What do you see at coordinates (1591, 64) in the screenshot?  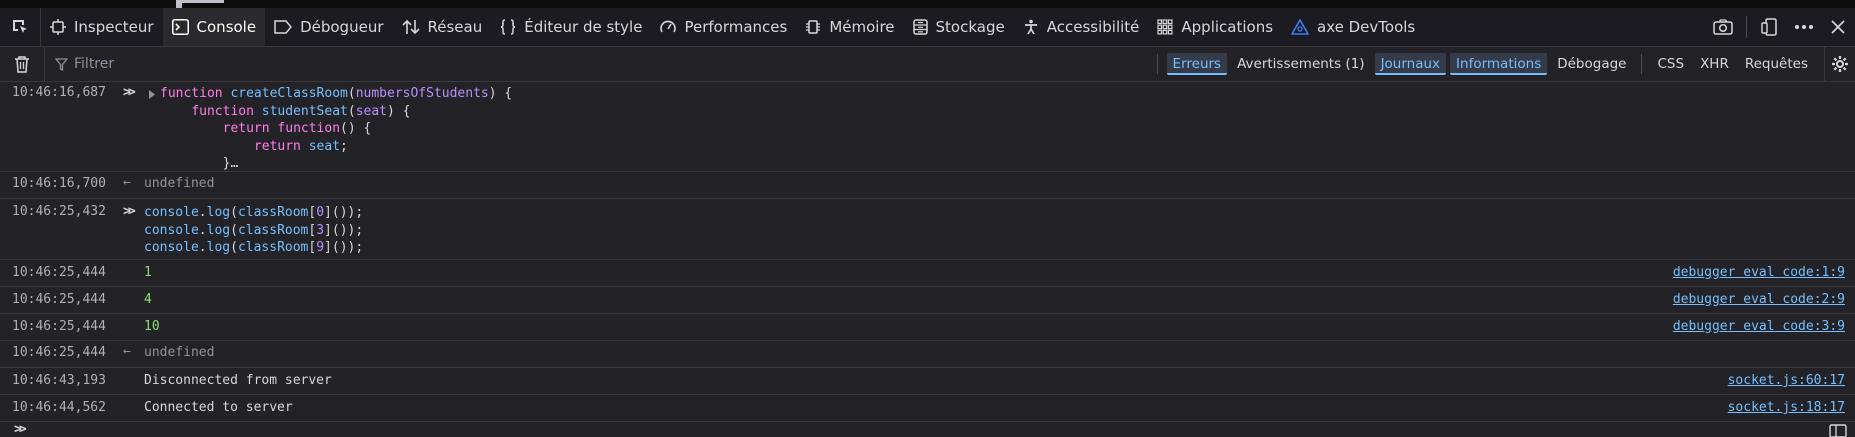 I see `filter-debug-button: Débogage` at bounding box center [1591, 64].